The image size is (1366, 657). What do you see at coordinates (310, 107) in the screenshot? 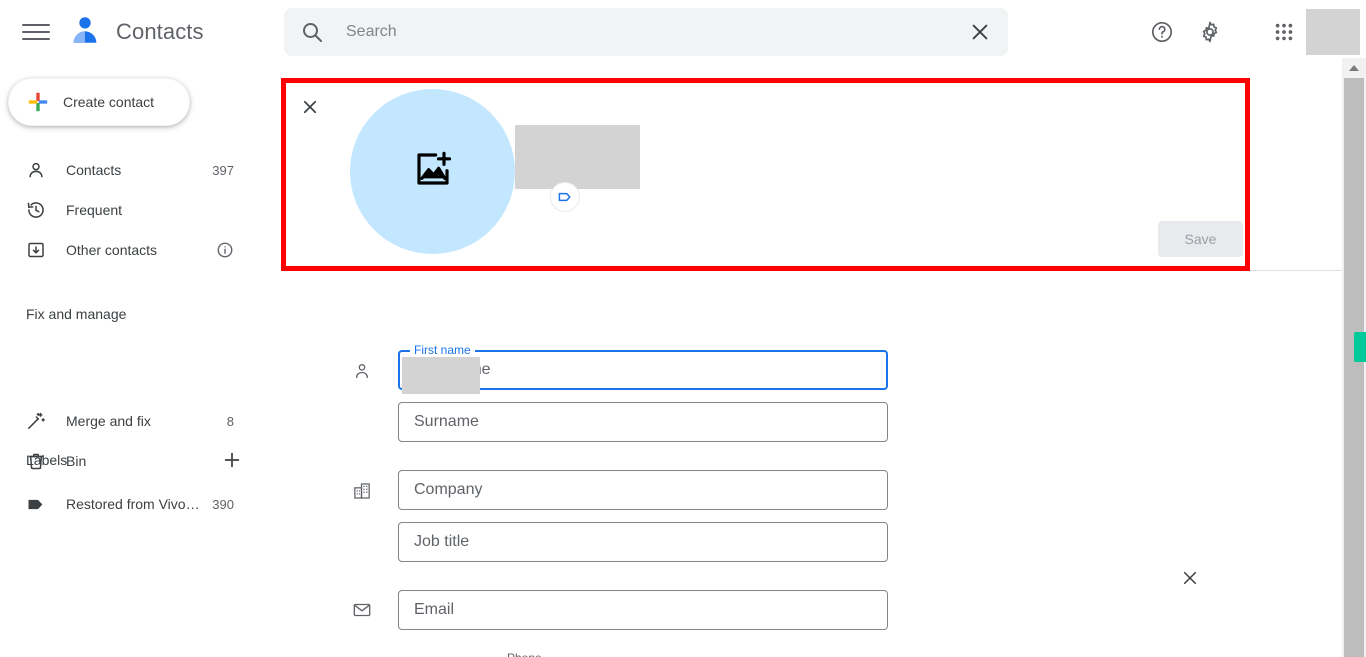
I see `close-editor-button` at bounding box center [310, 107].